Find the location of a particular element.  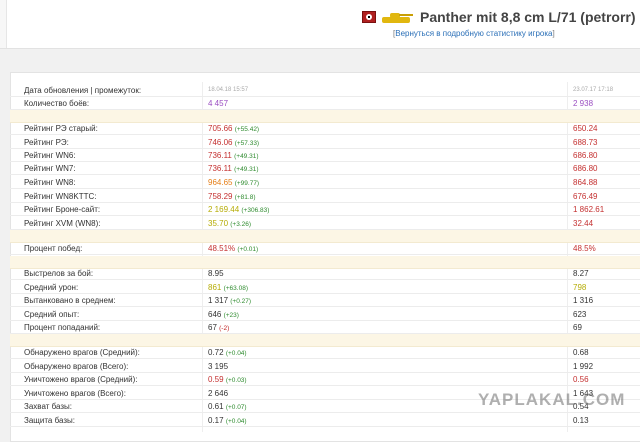

stat-row: Рейтинг WN6: 736.11 (+49.31) 686.80 is located at coordinates (325, 155).